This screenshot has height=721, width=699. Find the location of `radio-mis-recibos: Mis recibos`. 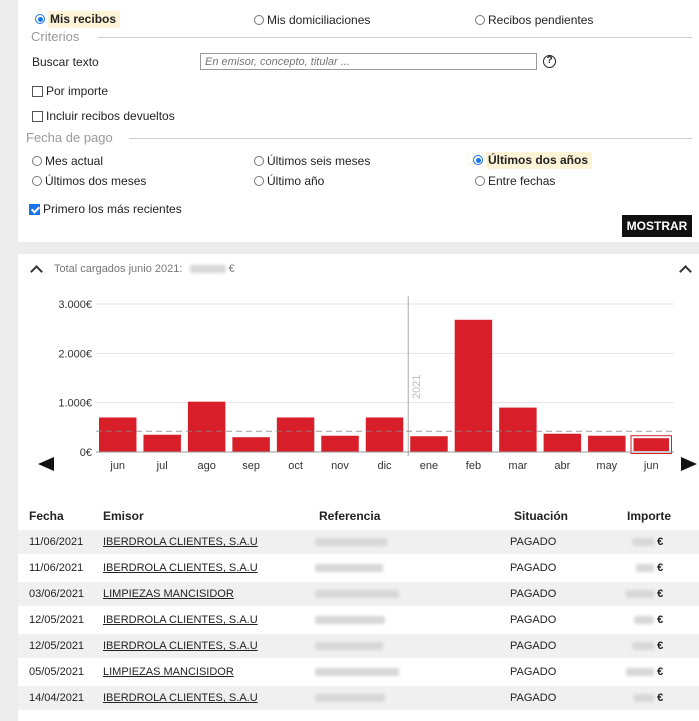

radio-mis-recibos: Mis recibos is located at coordinates (78, 19).